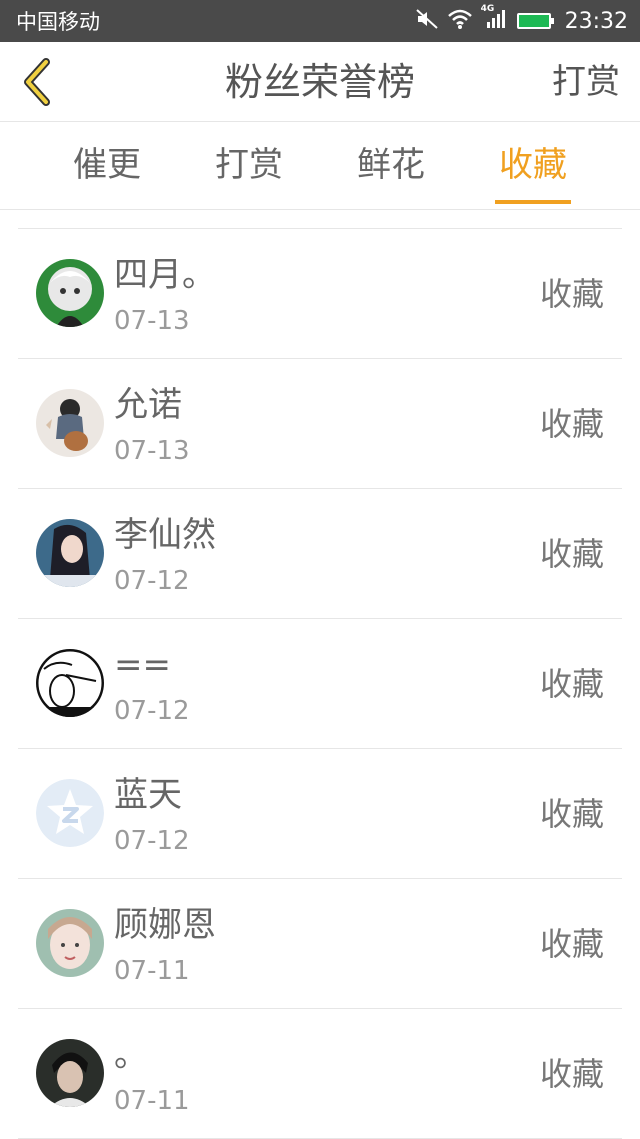  Describe the element at coordinates (148, 795) in the screenshot. I see `user-name: 蓝天` at that location.